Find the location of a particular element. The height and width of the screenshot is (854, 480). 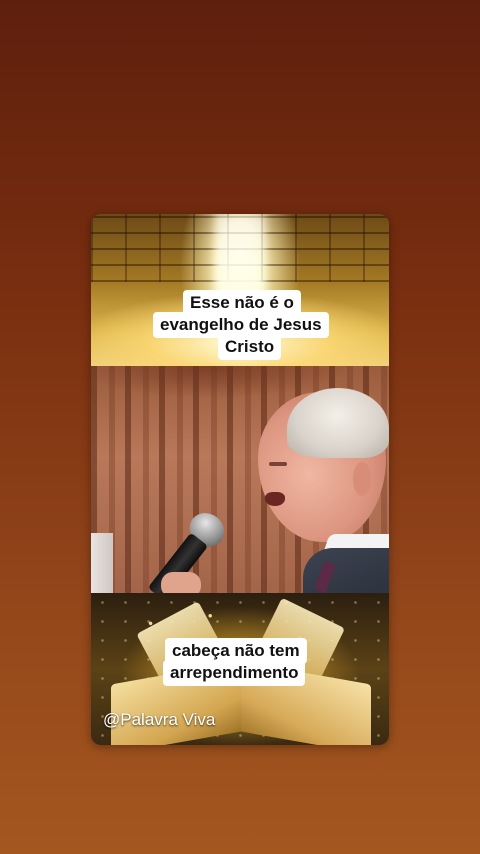

top-caption-line-3: Cristo is located at coordinates (250, 347).